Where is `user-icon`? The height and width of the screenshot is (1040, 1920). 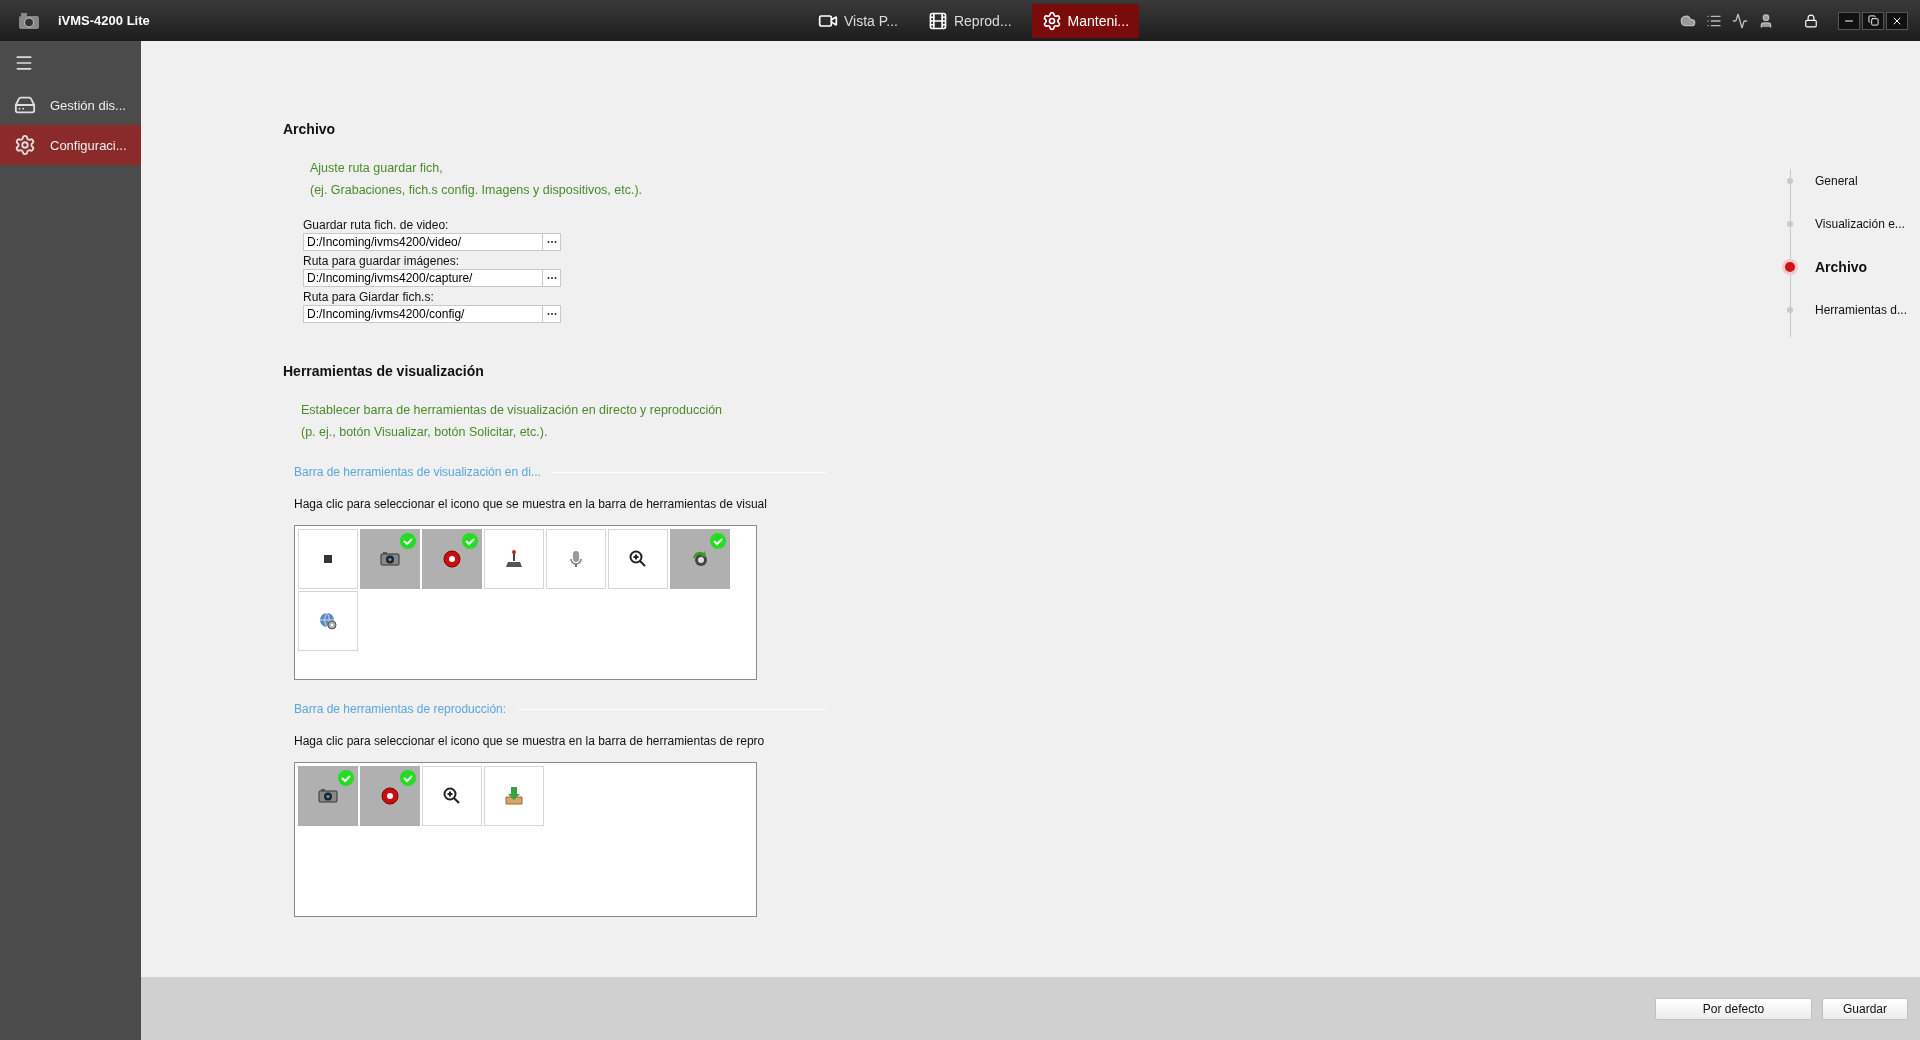 user-icon is located at coordinates (1766, 20).